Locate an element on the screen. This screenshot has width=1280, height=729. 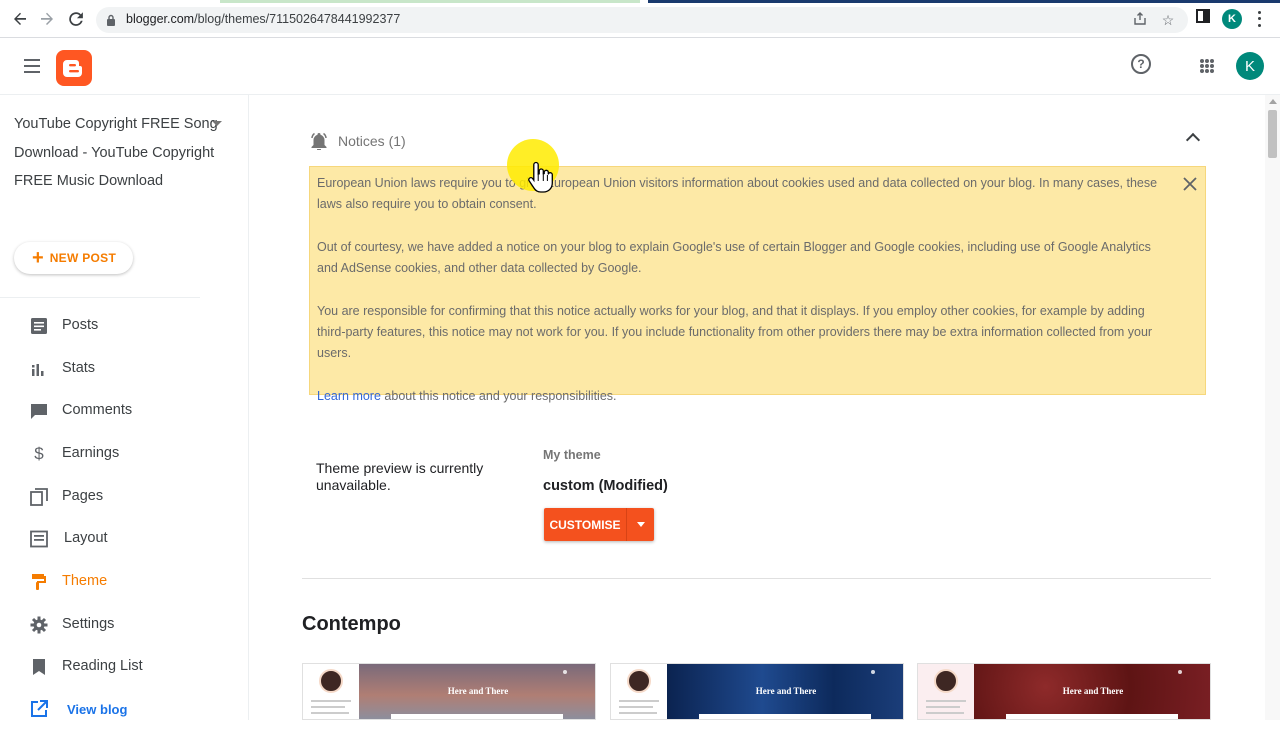
sidebar-item-posts: Posts is located at coordinates (124, 326).